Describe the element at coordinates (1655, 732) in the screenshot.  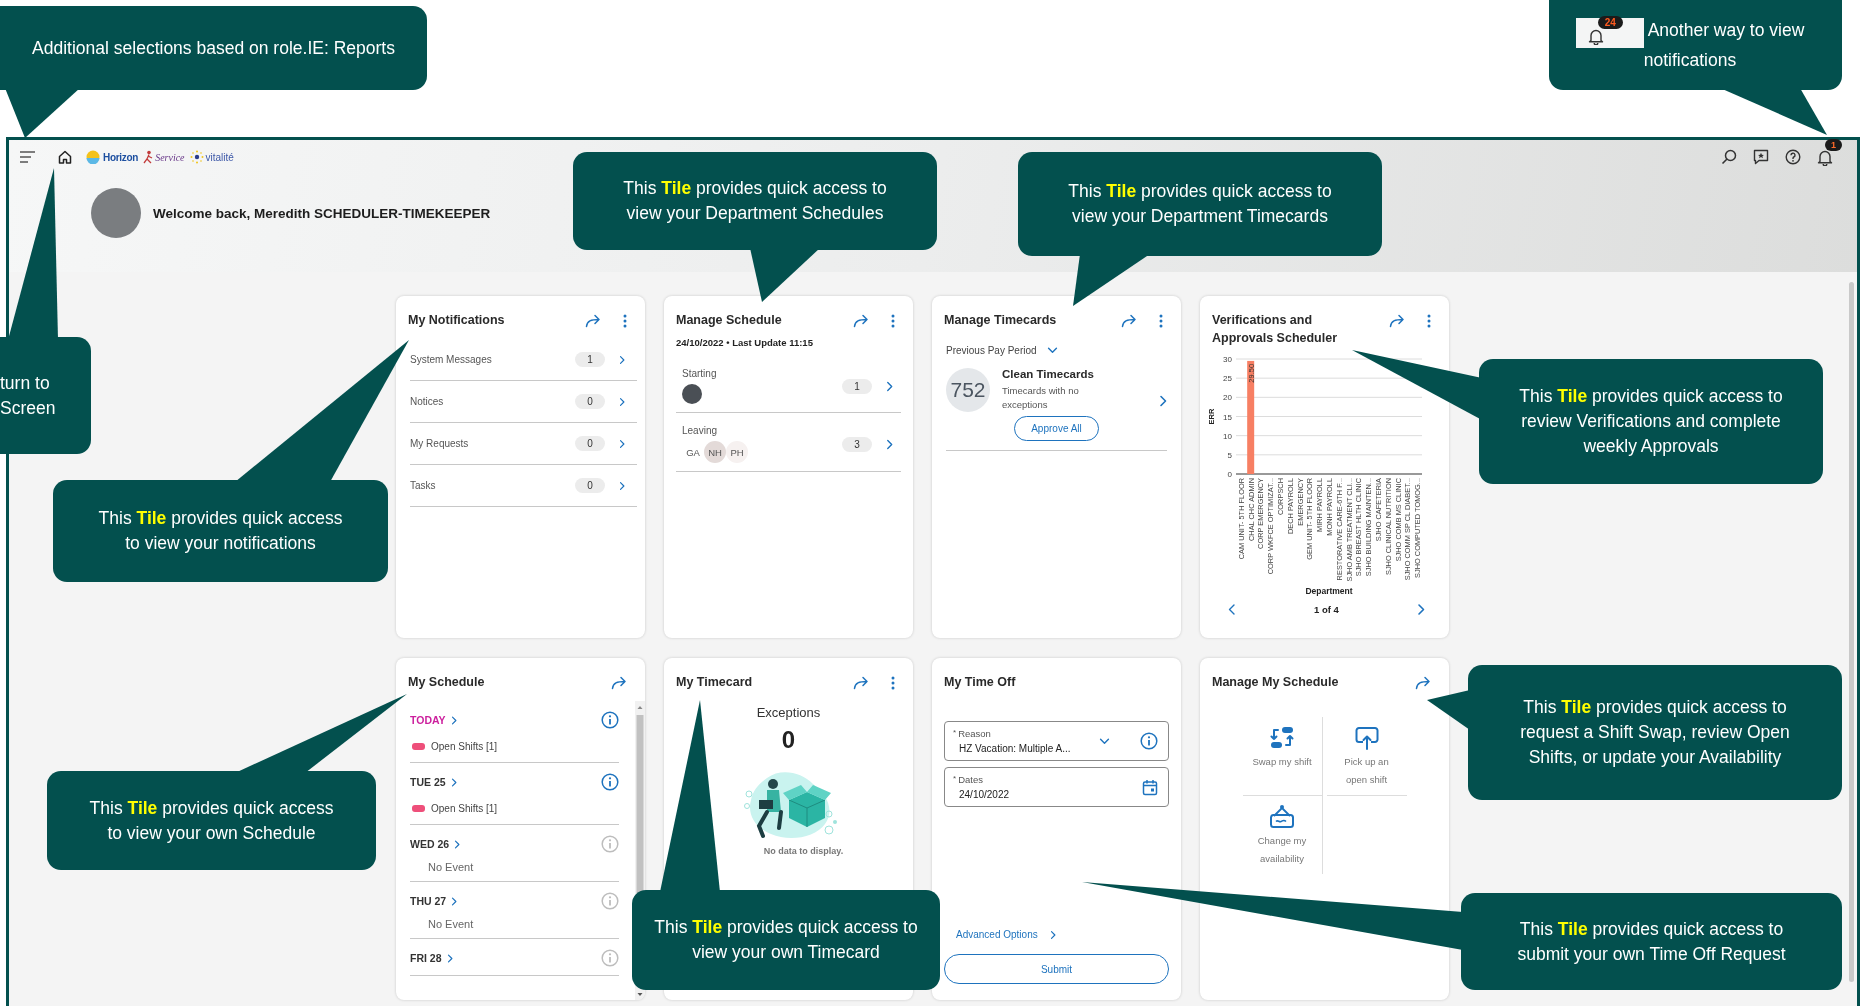
I see `callout-text: This Tile provides quick access to request a Shift Swap, review Open Shifts, or update your Availability` at that location.